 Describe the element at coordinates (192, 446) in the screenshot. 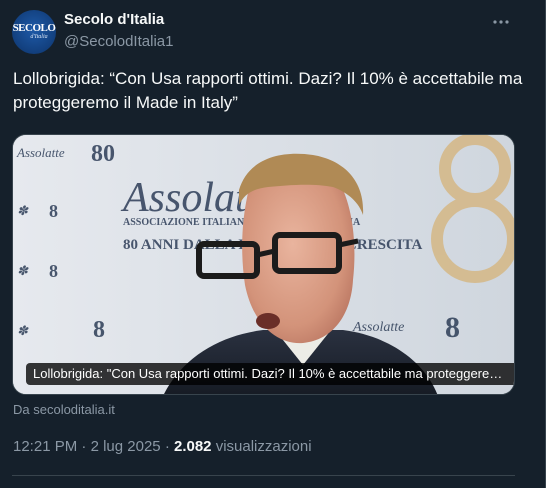

I see `views-count: 2.082` at that location.